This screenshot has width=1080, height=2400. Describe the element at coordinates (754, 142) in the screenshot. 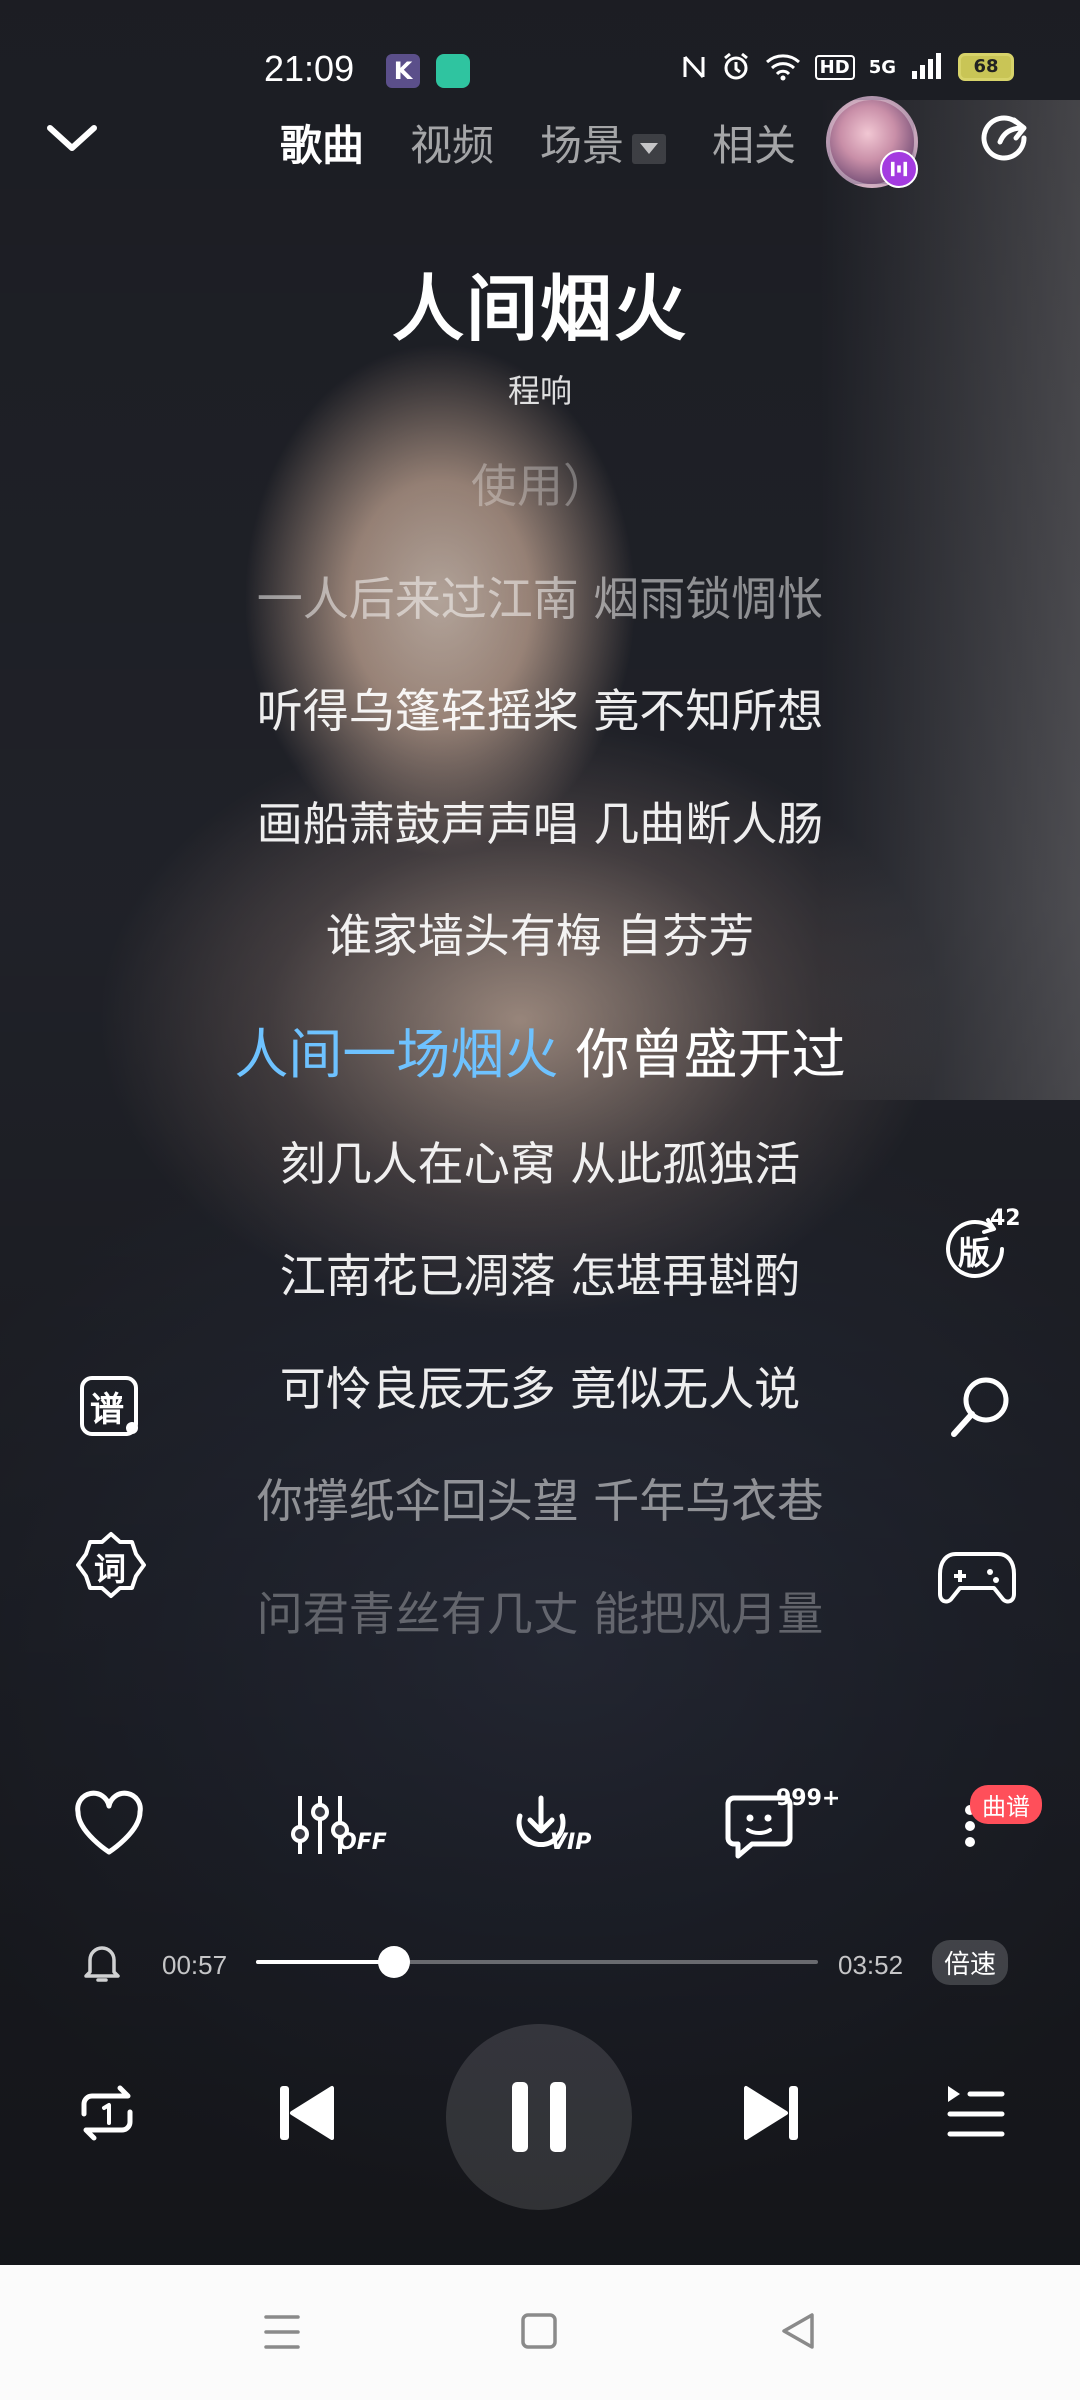

I see `tab-related: 相关` at that location.